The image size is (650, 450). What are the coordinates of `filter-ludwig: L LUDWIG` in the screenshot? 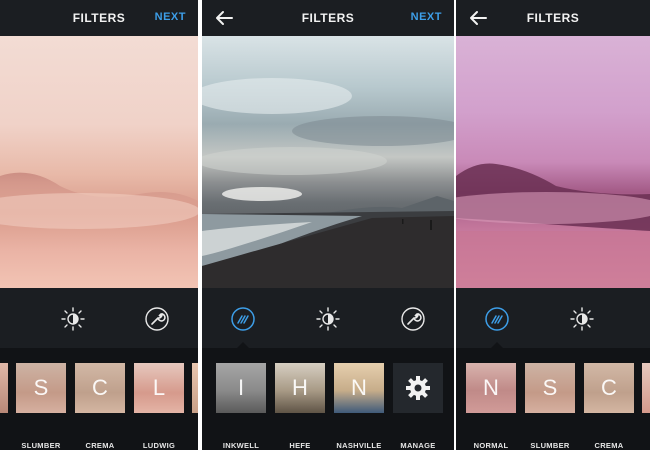 It's located at (159, 406).